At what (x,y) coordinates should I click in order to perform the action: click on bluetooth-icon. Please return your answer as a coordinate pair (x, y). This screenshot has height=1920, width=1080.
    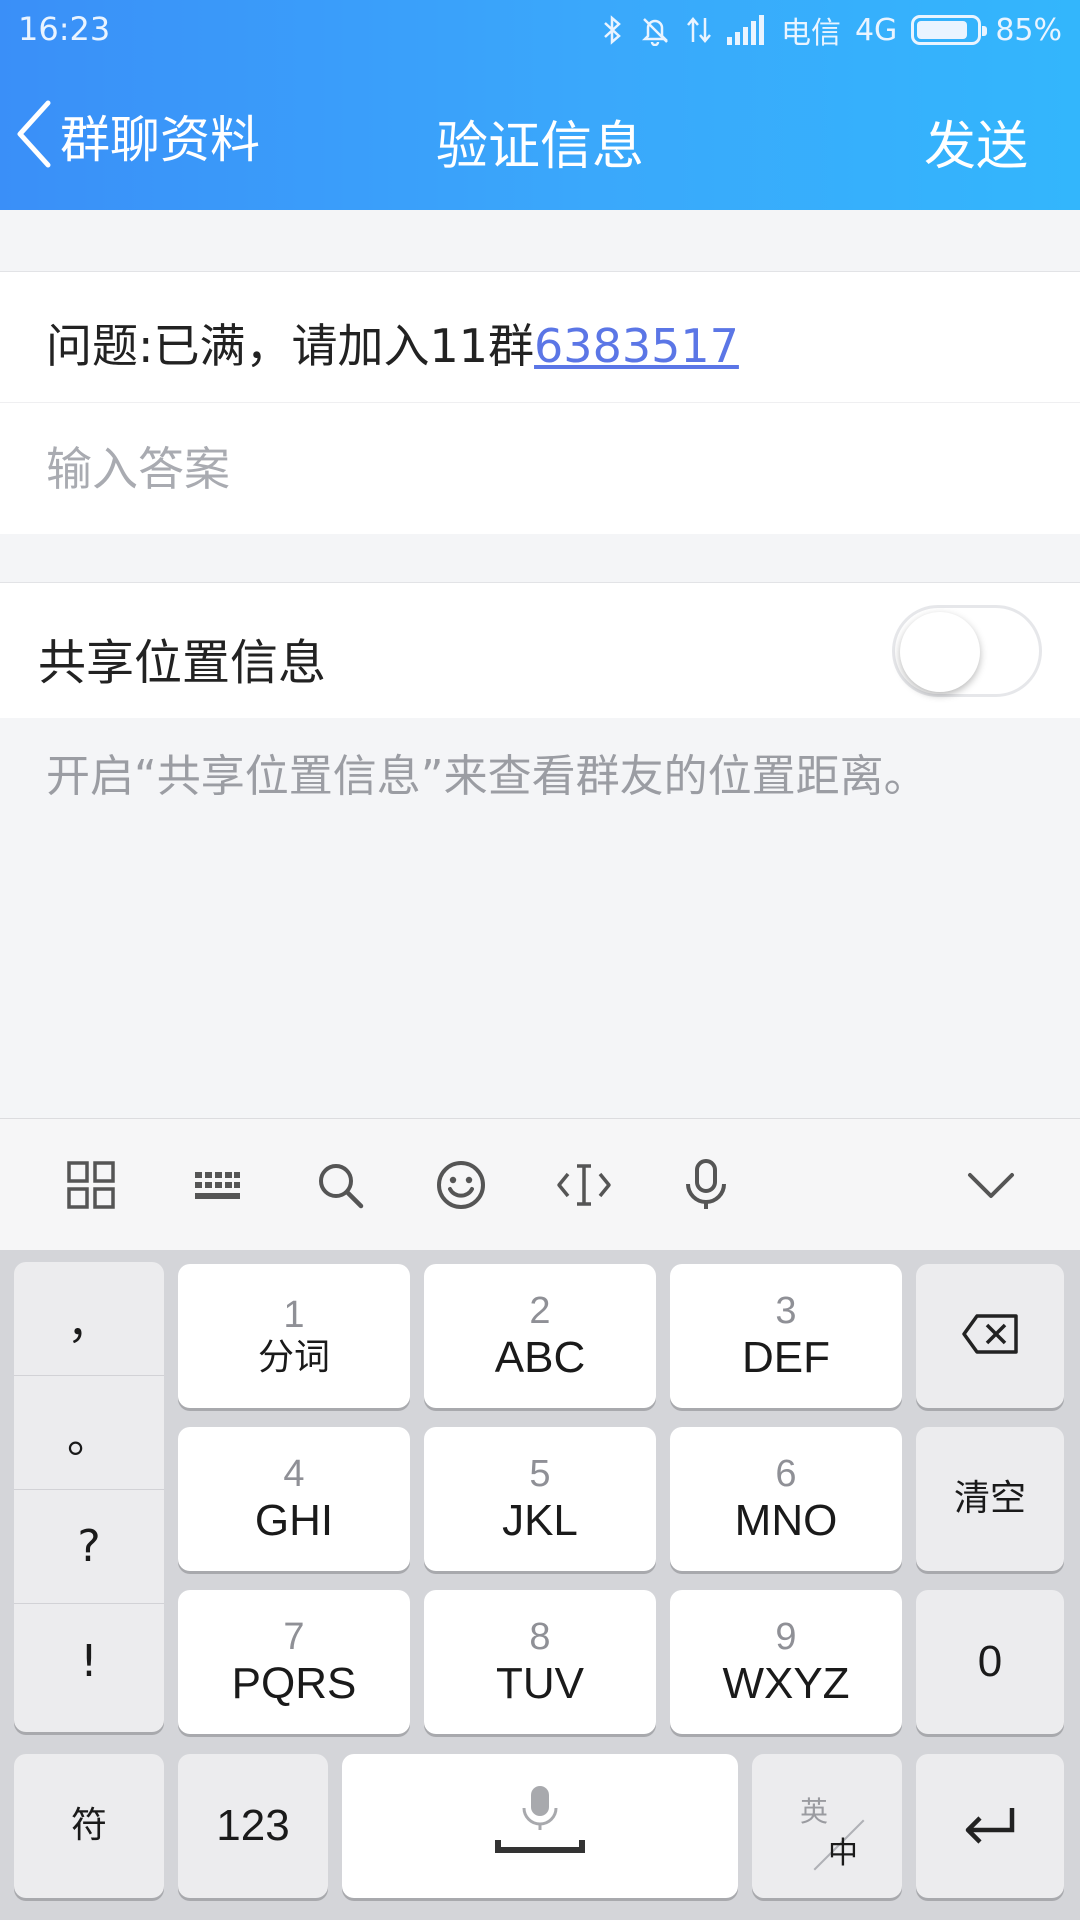
    Looking at the image, I should click on (613, 30).